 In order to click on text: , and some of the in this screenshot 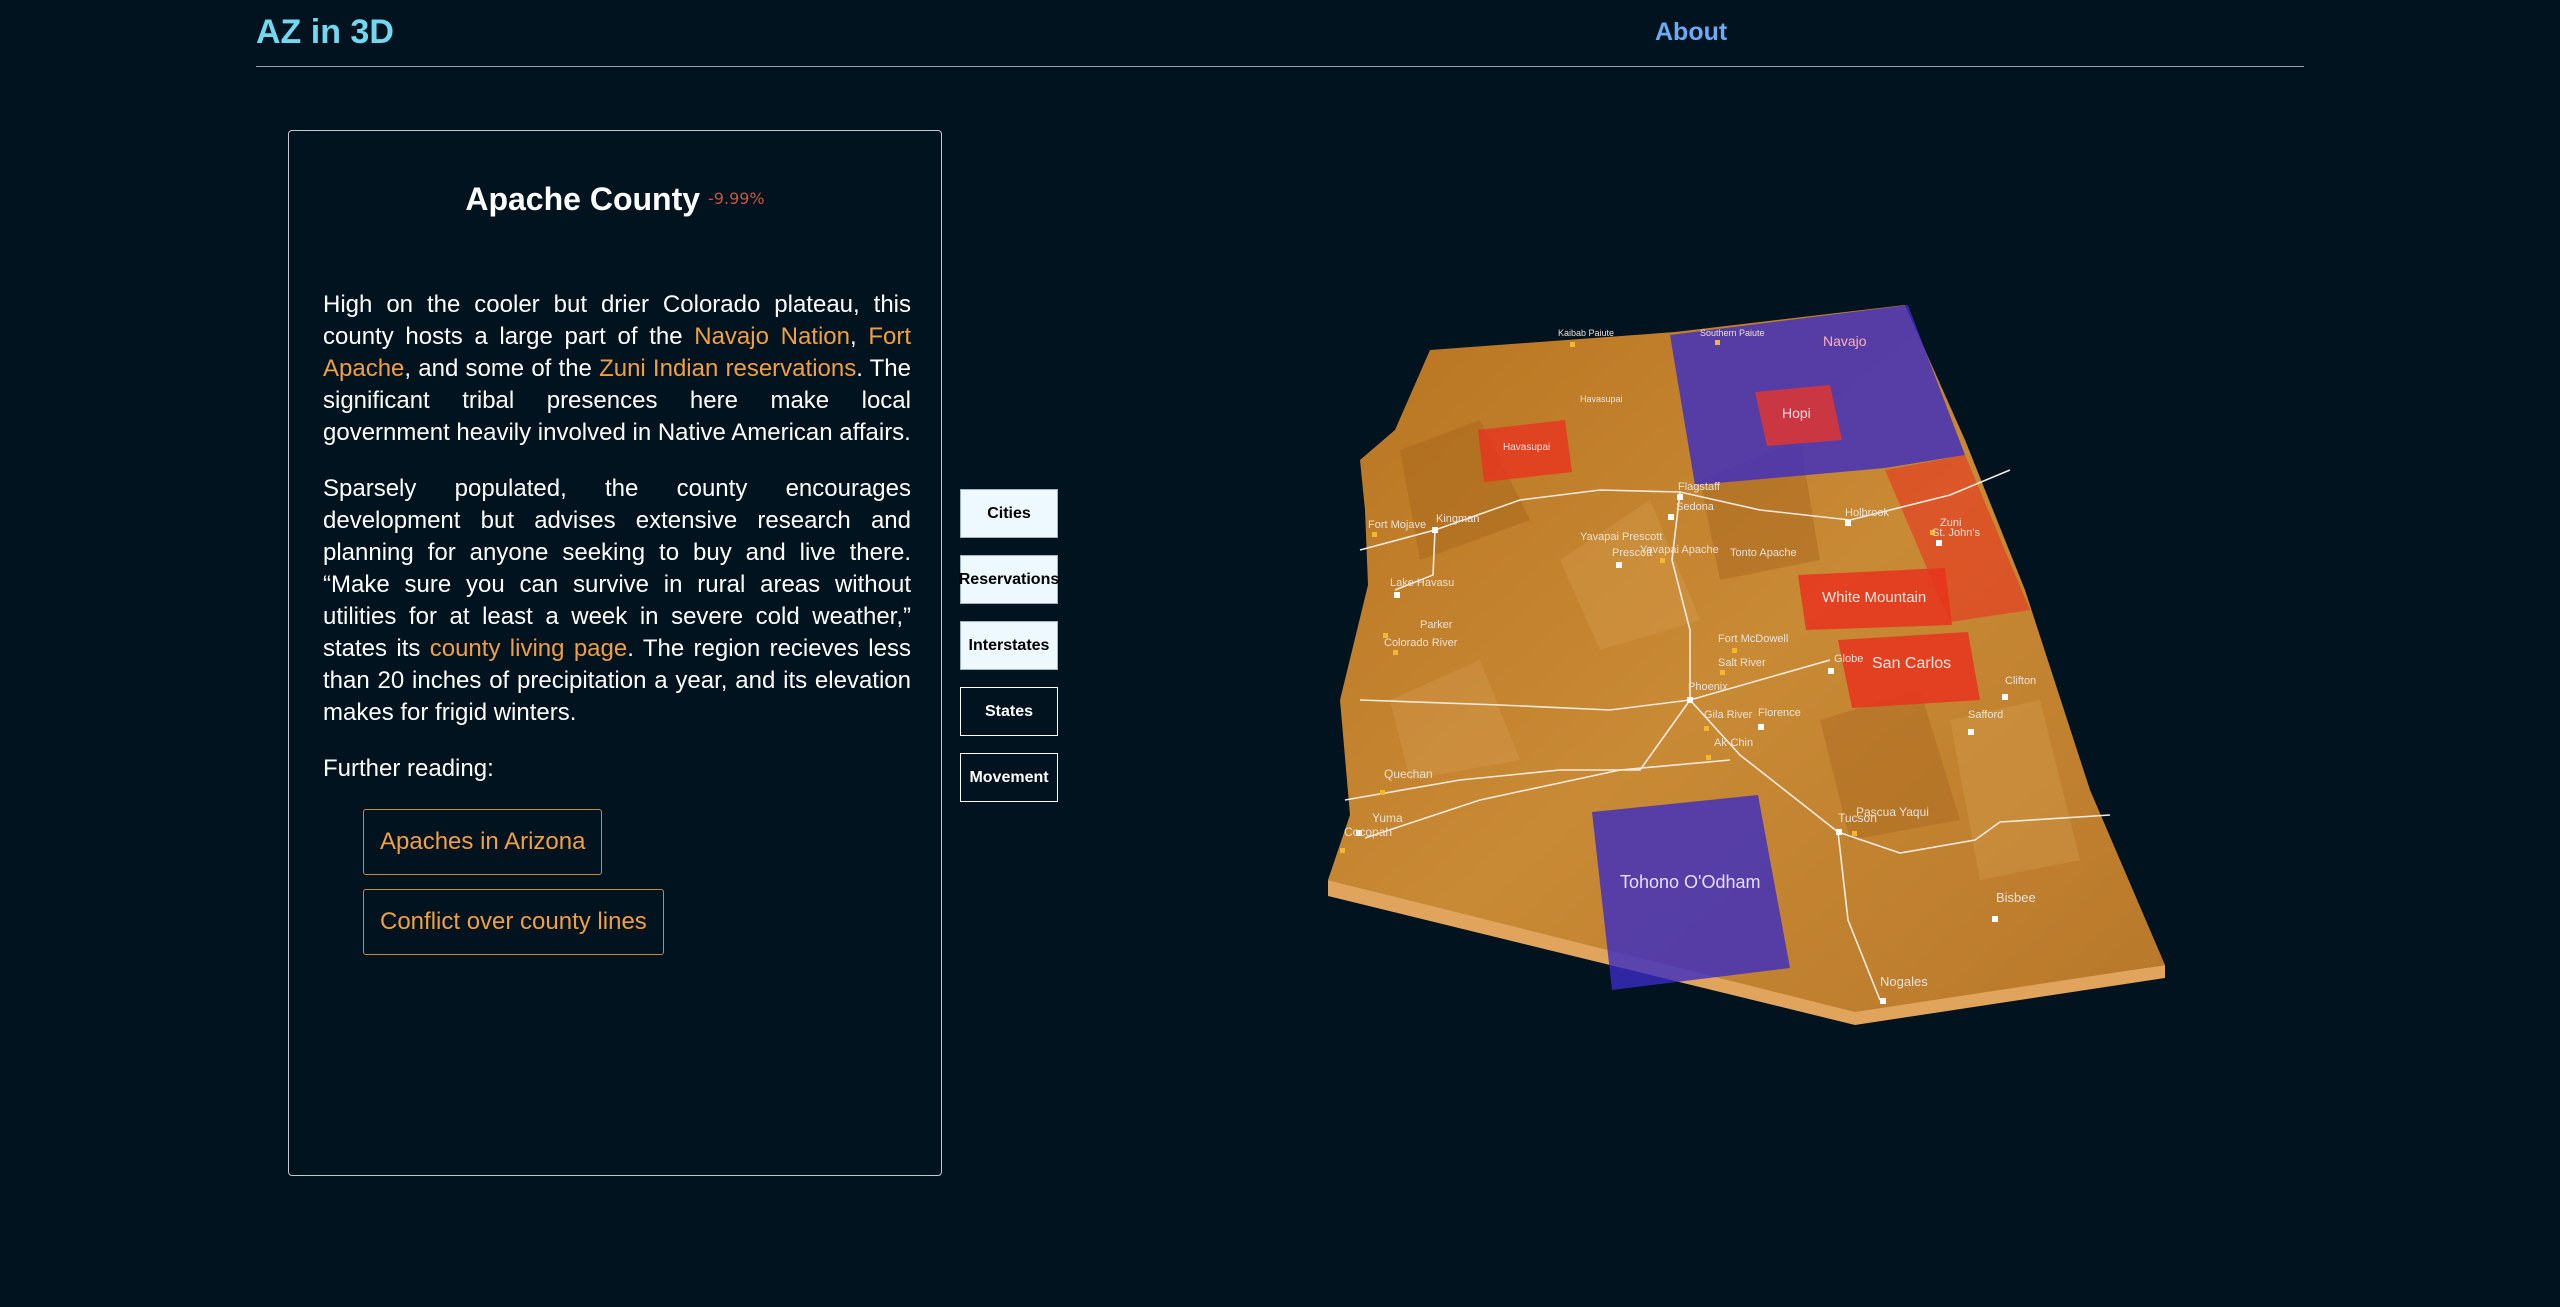, I will do `click(502, 368)`.